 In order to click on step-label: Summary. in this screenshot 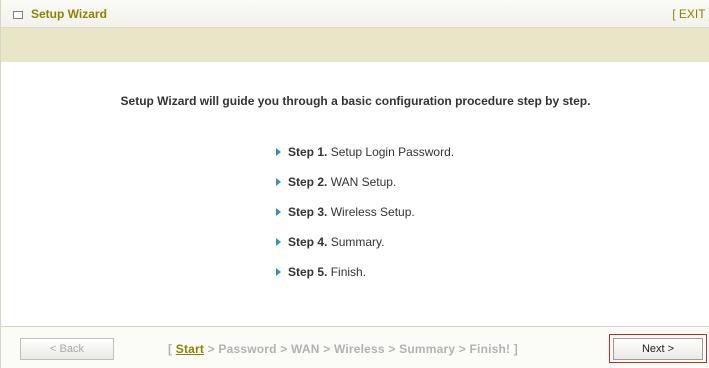, I will do `click(357, 242)`.